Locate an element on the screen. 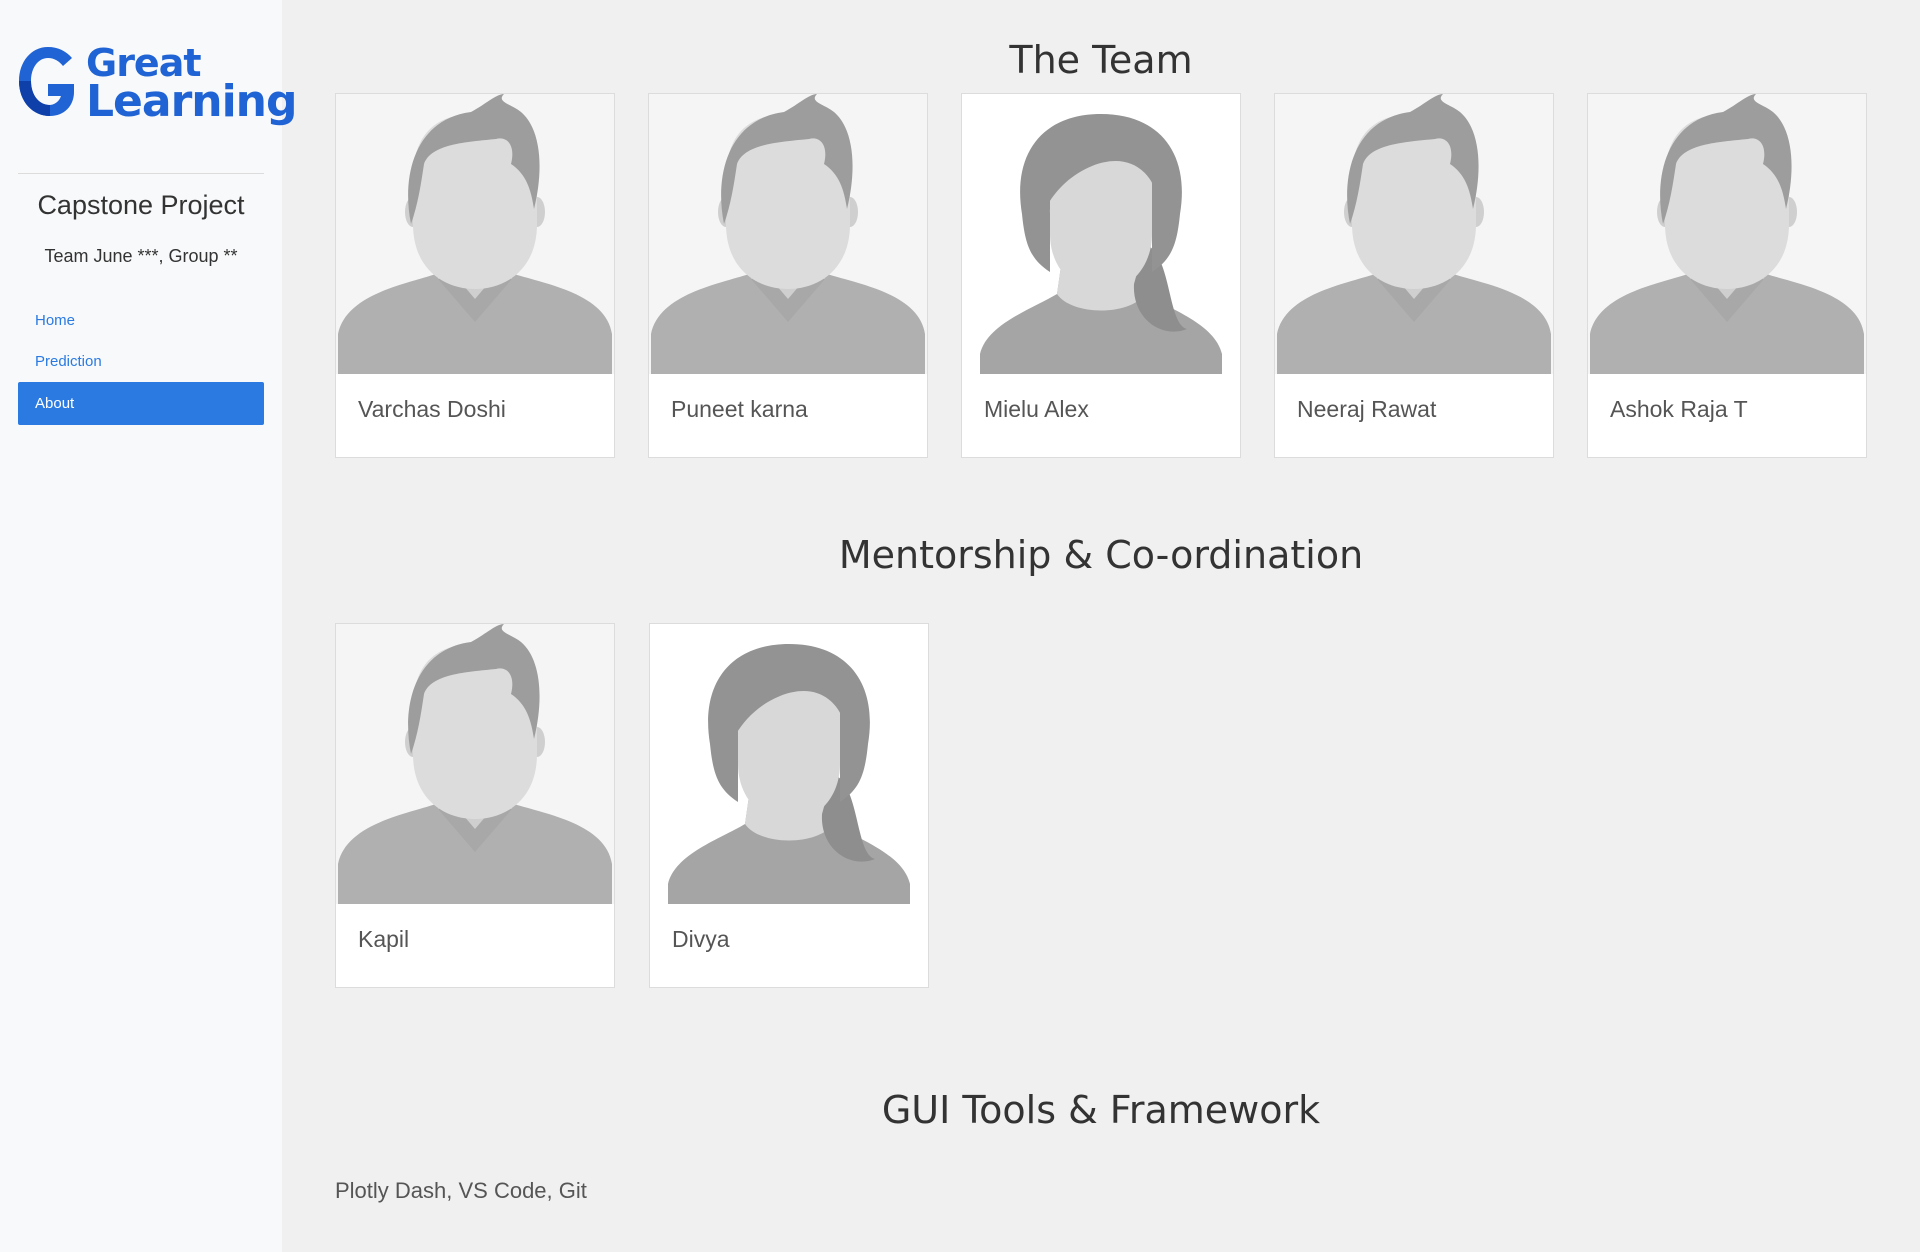 Image resolution: width=1920 pixels, height=1252 pixels. sidebar-divider is located at coordinates (141, 173).